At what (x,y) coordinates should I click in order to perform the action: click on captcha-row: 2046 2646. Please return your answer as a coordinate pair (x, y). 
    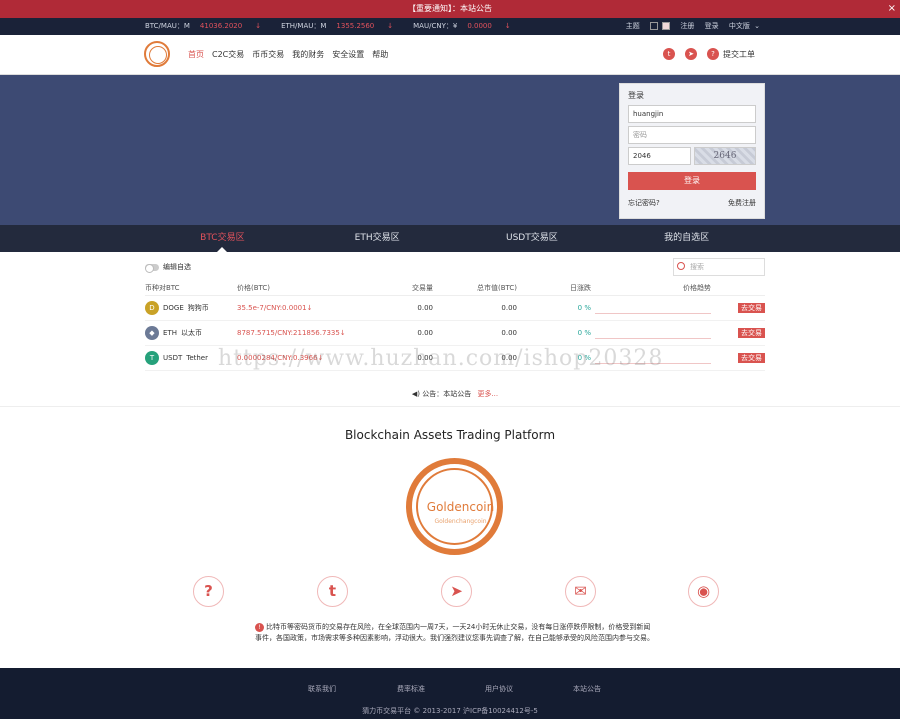
    Looking at the image, I should click on (692, 157).